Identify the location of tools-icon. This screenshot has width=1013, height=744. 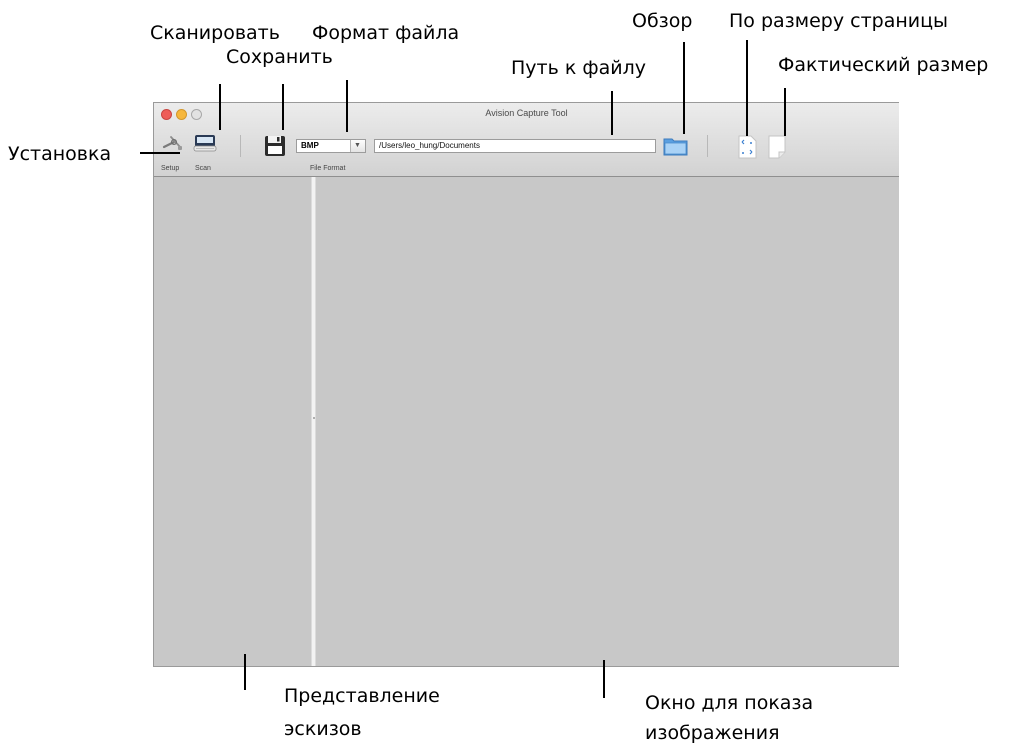
(172, 143).